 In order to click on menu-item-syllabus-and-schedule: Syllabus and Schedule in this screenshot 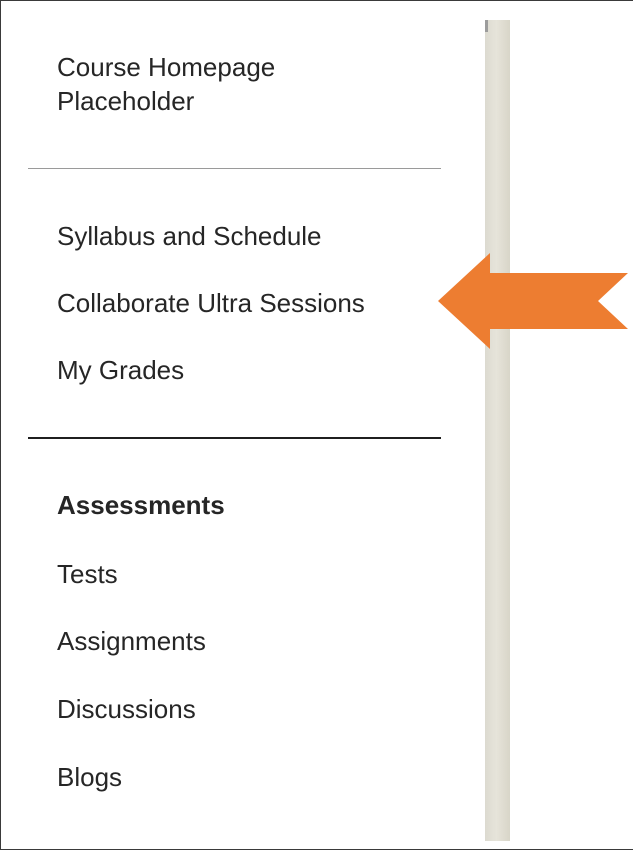, I will do `click(189, 236)`.